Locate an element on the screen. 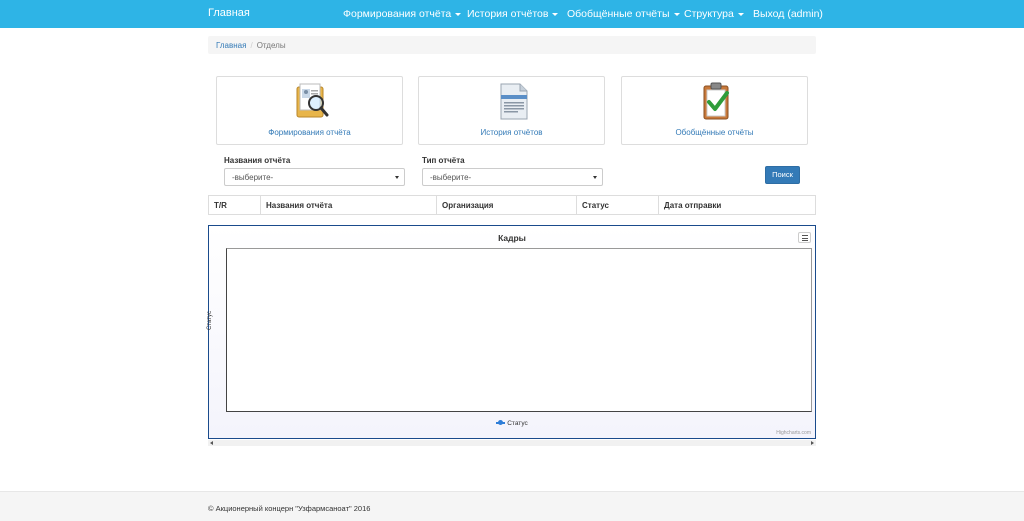 This screenshot has width=1024, height=521. breadcrumb-home: Главная is located at coordinates (231, 45).